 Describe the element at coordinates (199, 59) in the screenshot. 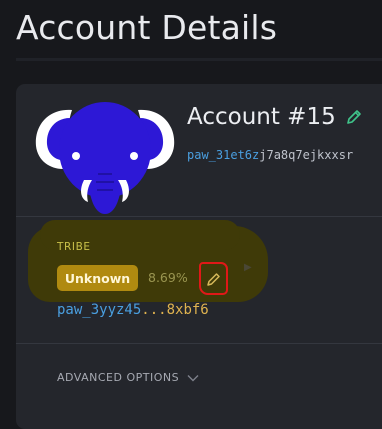

I see `header-divider` at that location.